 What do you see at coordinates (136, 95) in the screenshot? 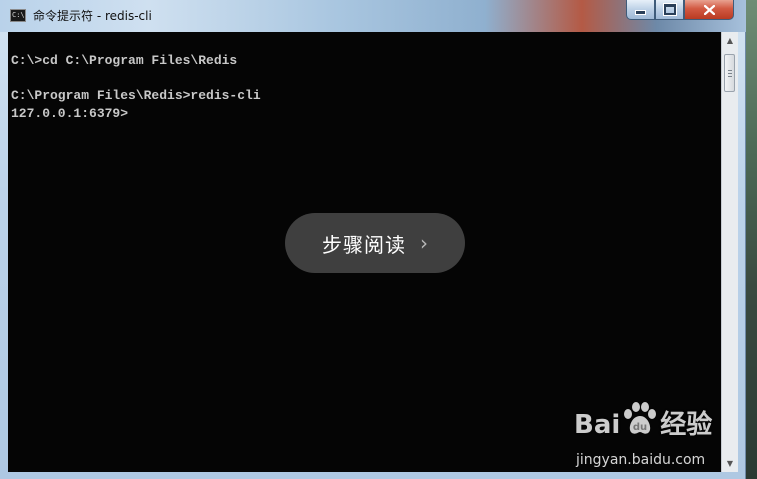
I see `console-line: C:\Program Files\Redis>redis-cli` at bounding box center [136, 95].